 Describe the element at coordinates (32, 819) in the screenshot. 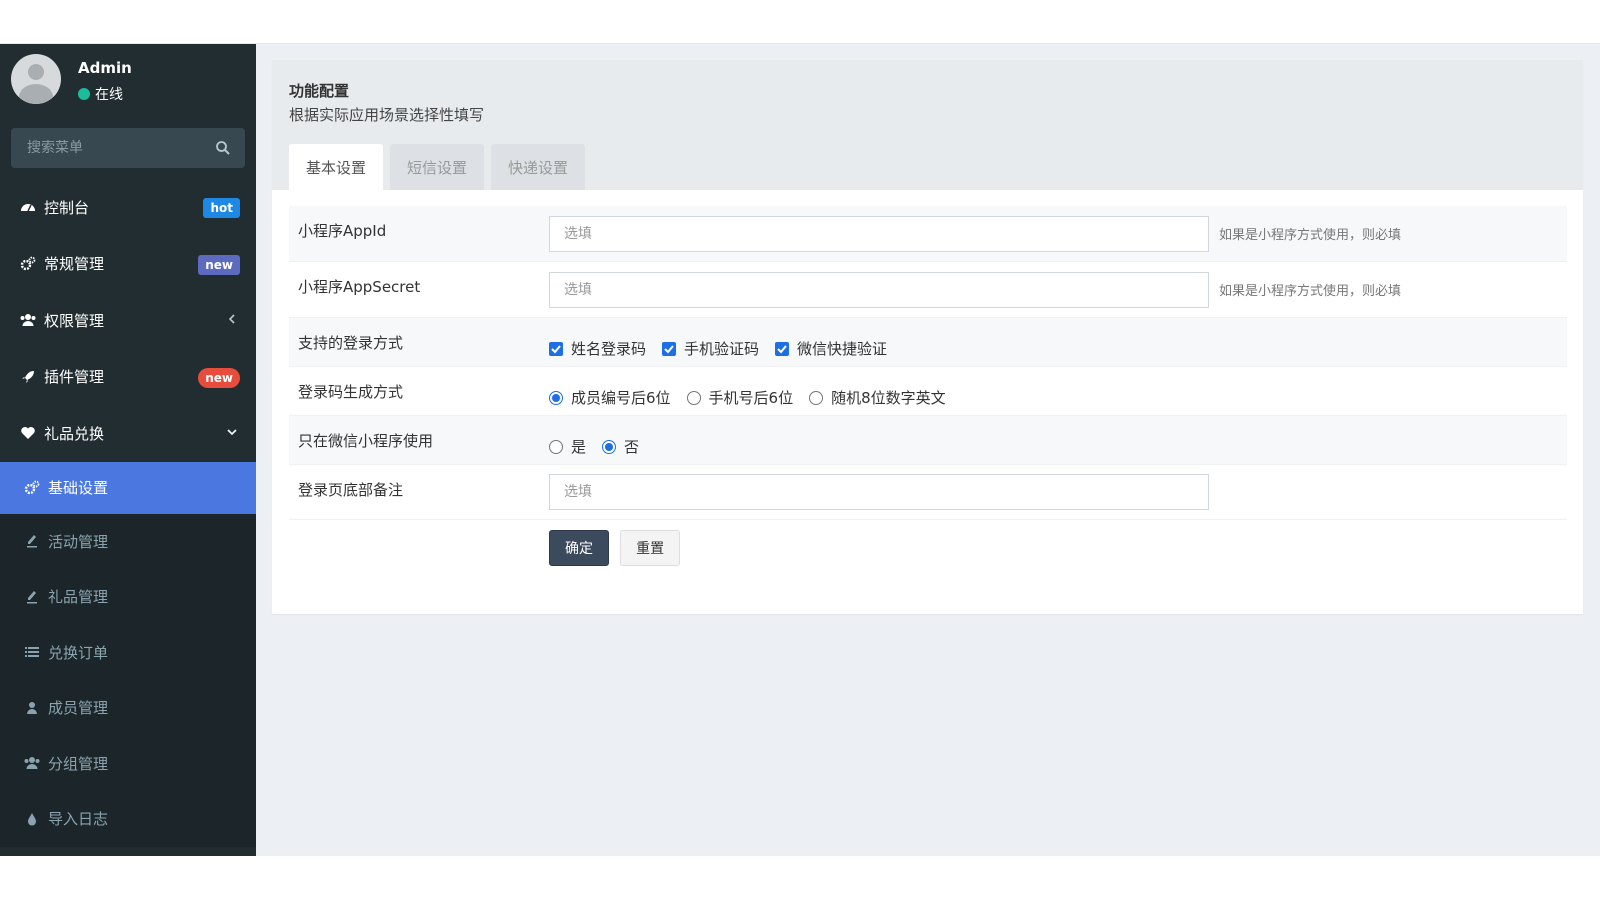

I see `drop-icon` at that location.